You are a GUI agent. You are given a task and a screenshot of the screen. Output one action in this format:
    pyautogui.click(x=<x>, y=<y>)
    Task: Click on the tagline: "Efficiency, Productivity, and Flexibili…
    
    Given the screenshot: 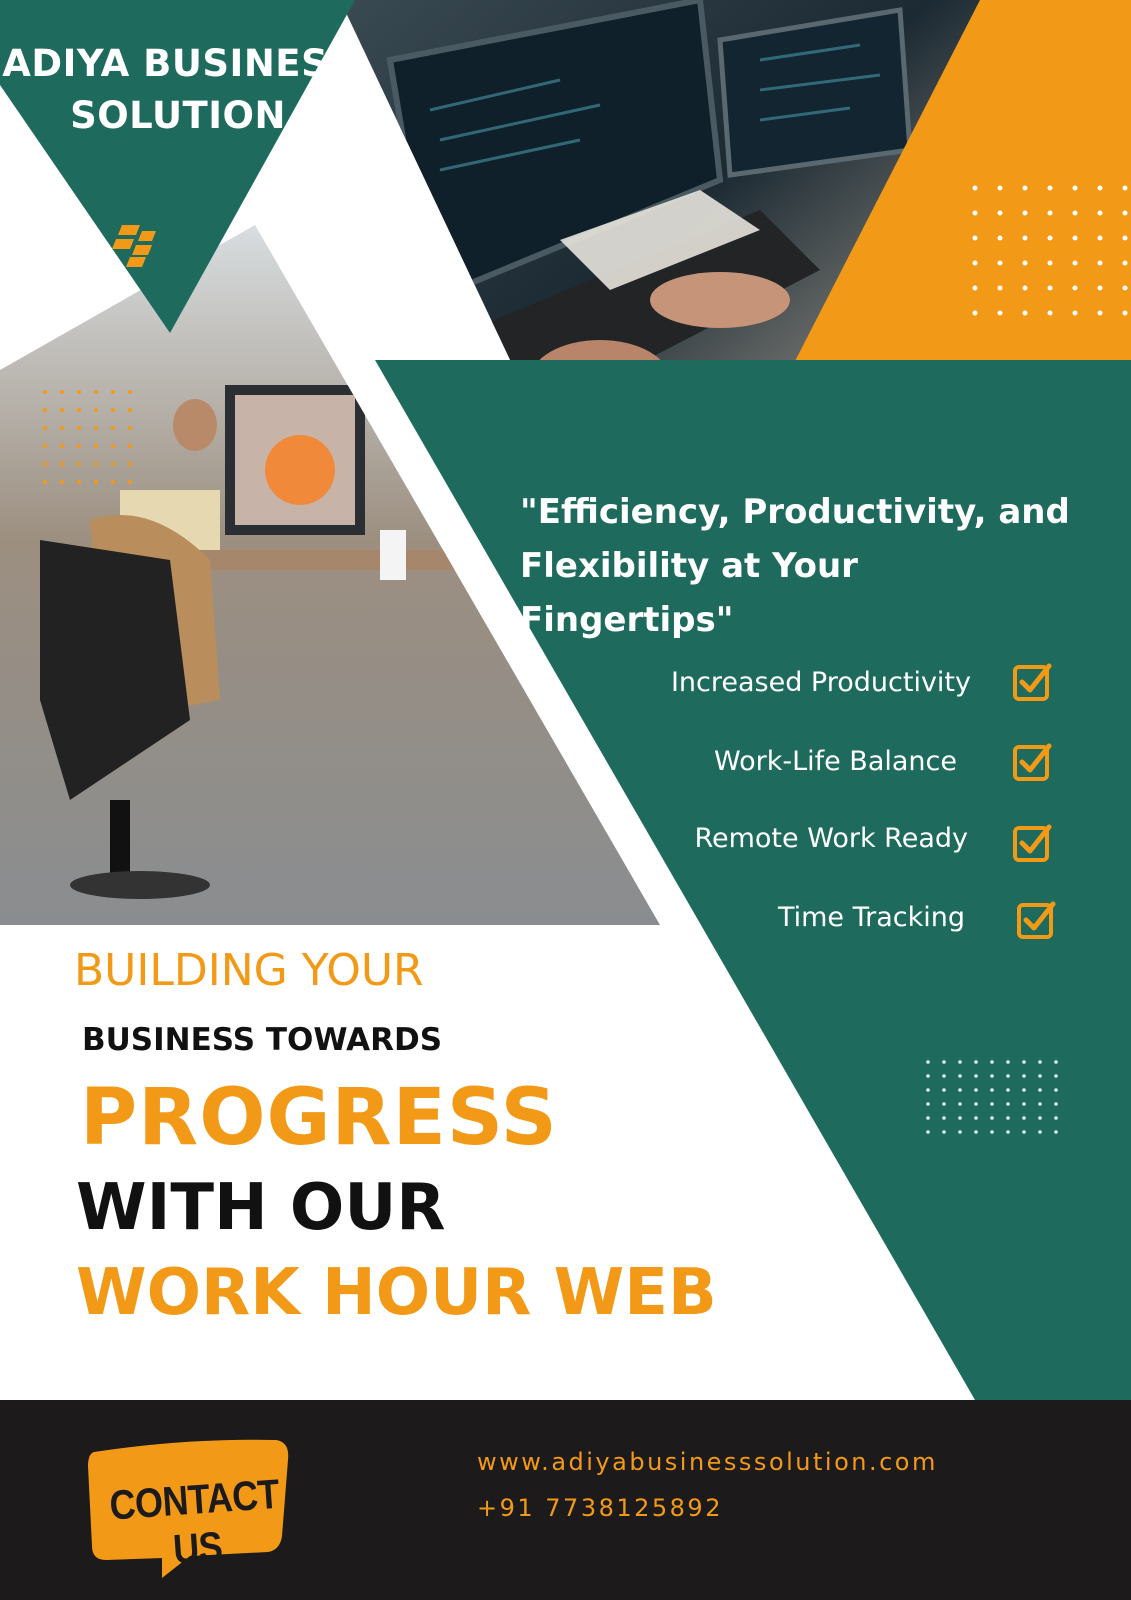 What is the action you would take?
    pyautogui.click(x=800, y=566)
    